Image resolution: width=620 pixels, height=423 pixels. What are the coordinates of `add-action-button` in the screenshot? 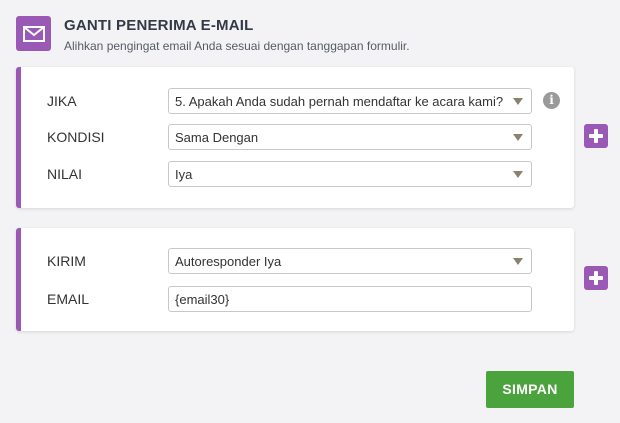 It's located at (596, 278).